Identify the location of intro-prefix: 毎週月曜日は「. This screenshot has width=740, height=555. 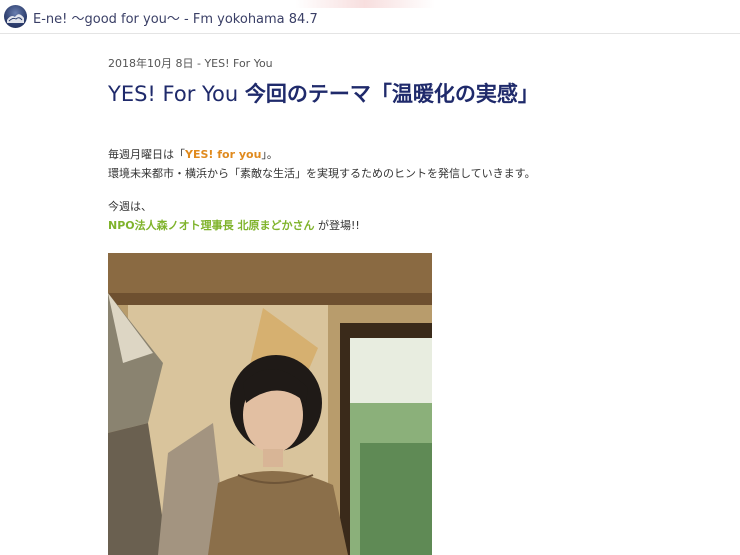
(146, 154).